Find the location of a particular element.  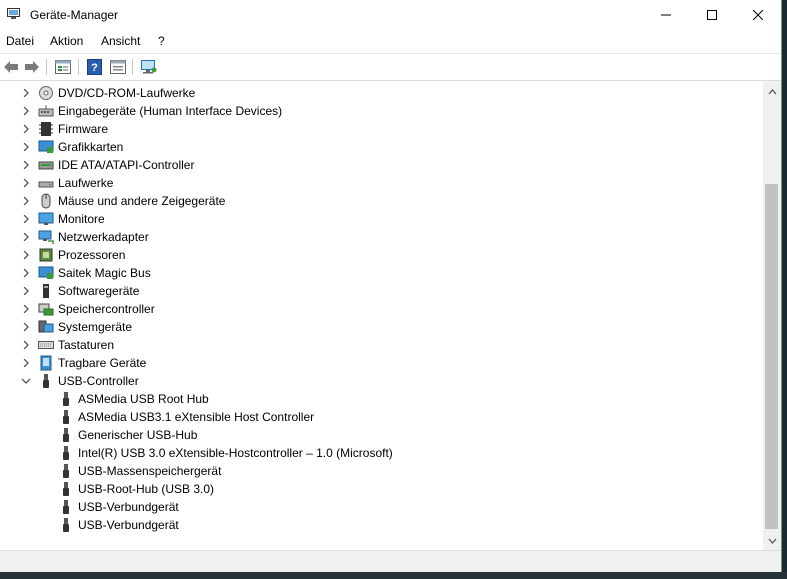

tree-item-label: Mäuse und andere Zeigegeräte is located at coordinates (142, 201).